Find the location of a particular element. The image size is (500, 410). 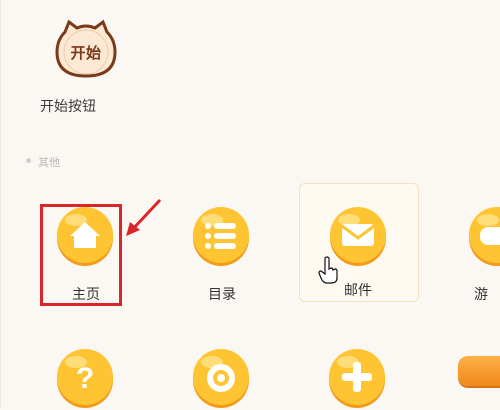

start-badge-text: 开始 is located at coordinates (86, 53).